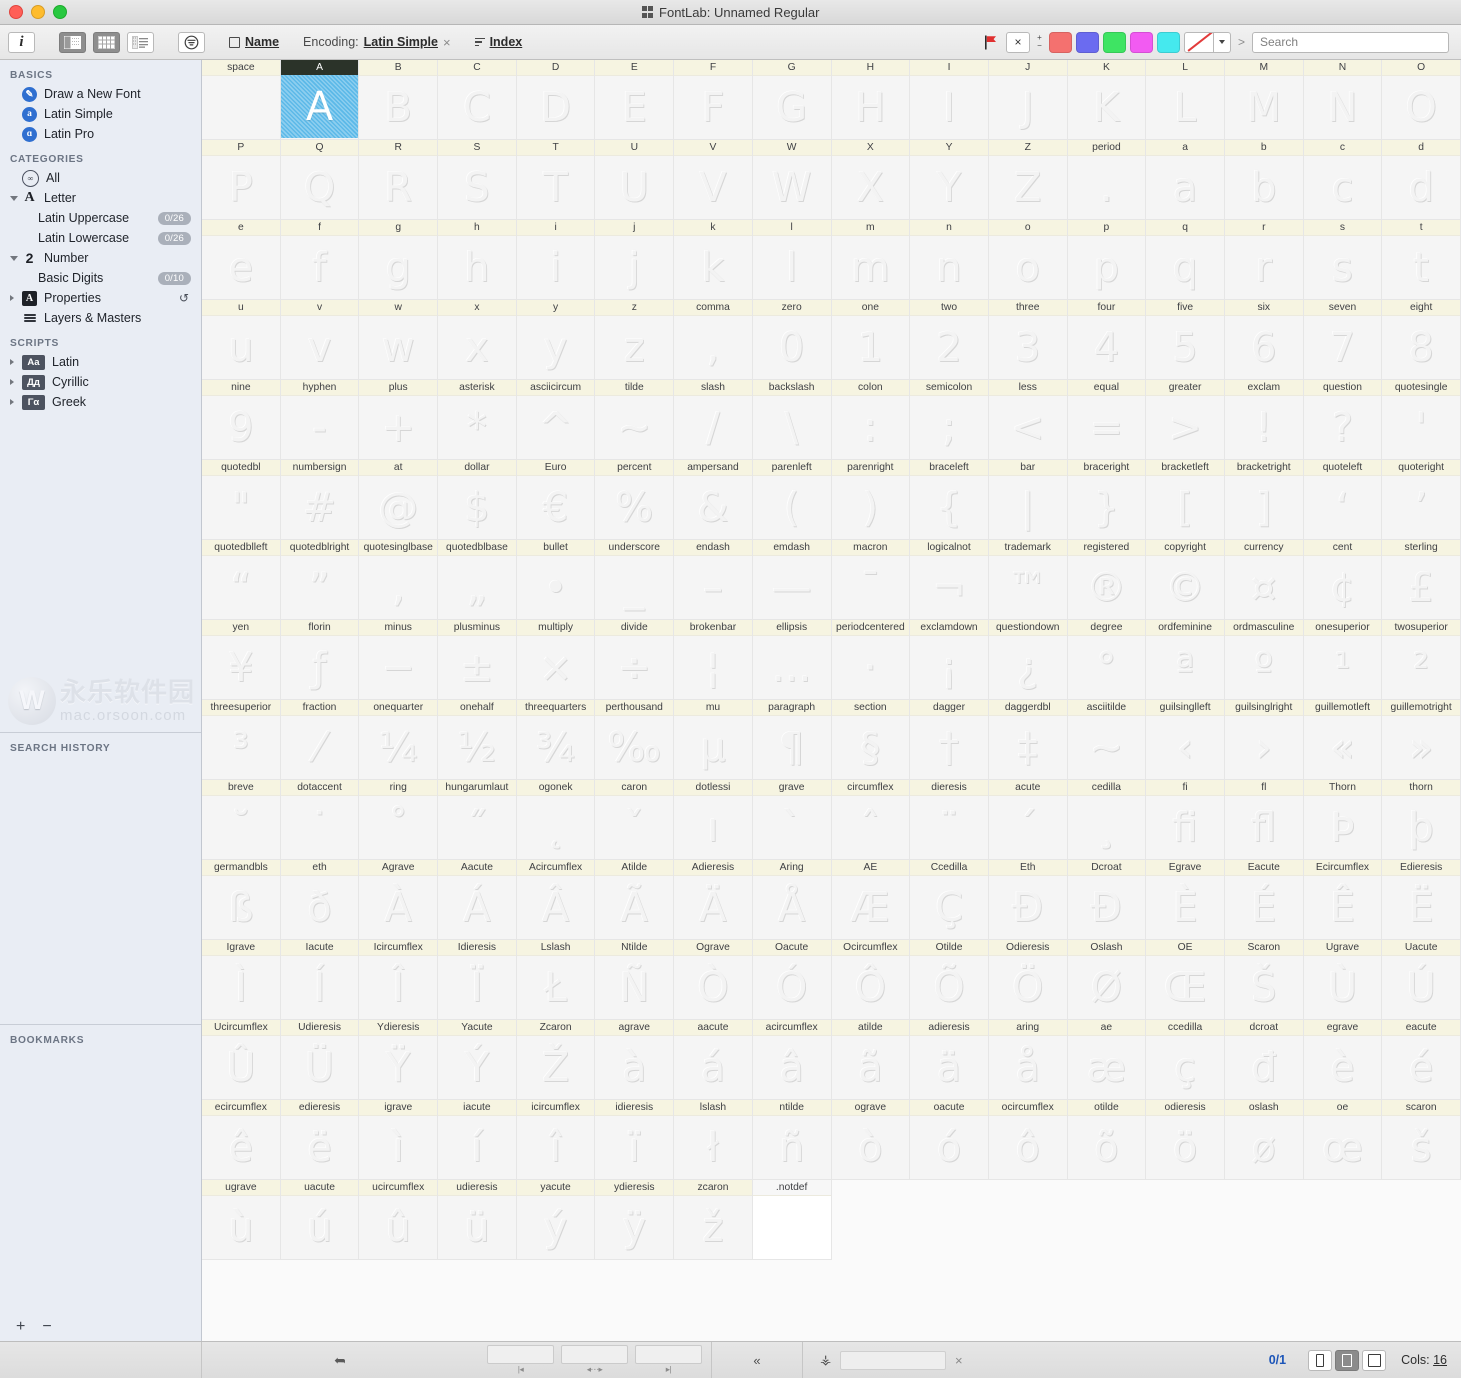 The image size is (1461, 1378). I want to click on glyph-cell: quoteleft ‘, so click(1343, 500).